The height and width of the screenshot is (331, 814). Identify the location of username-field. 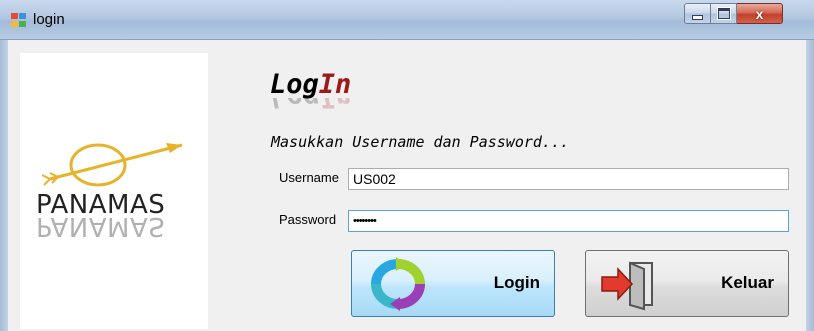
(568, 179).